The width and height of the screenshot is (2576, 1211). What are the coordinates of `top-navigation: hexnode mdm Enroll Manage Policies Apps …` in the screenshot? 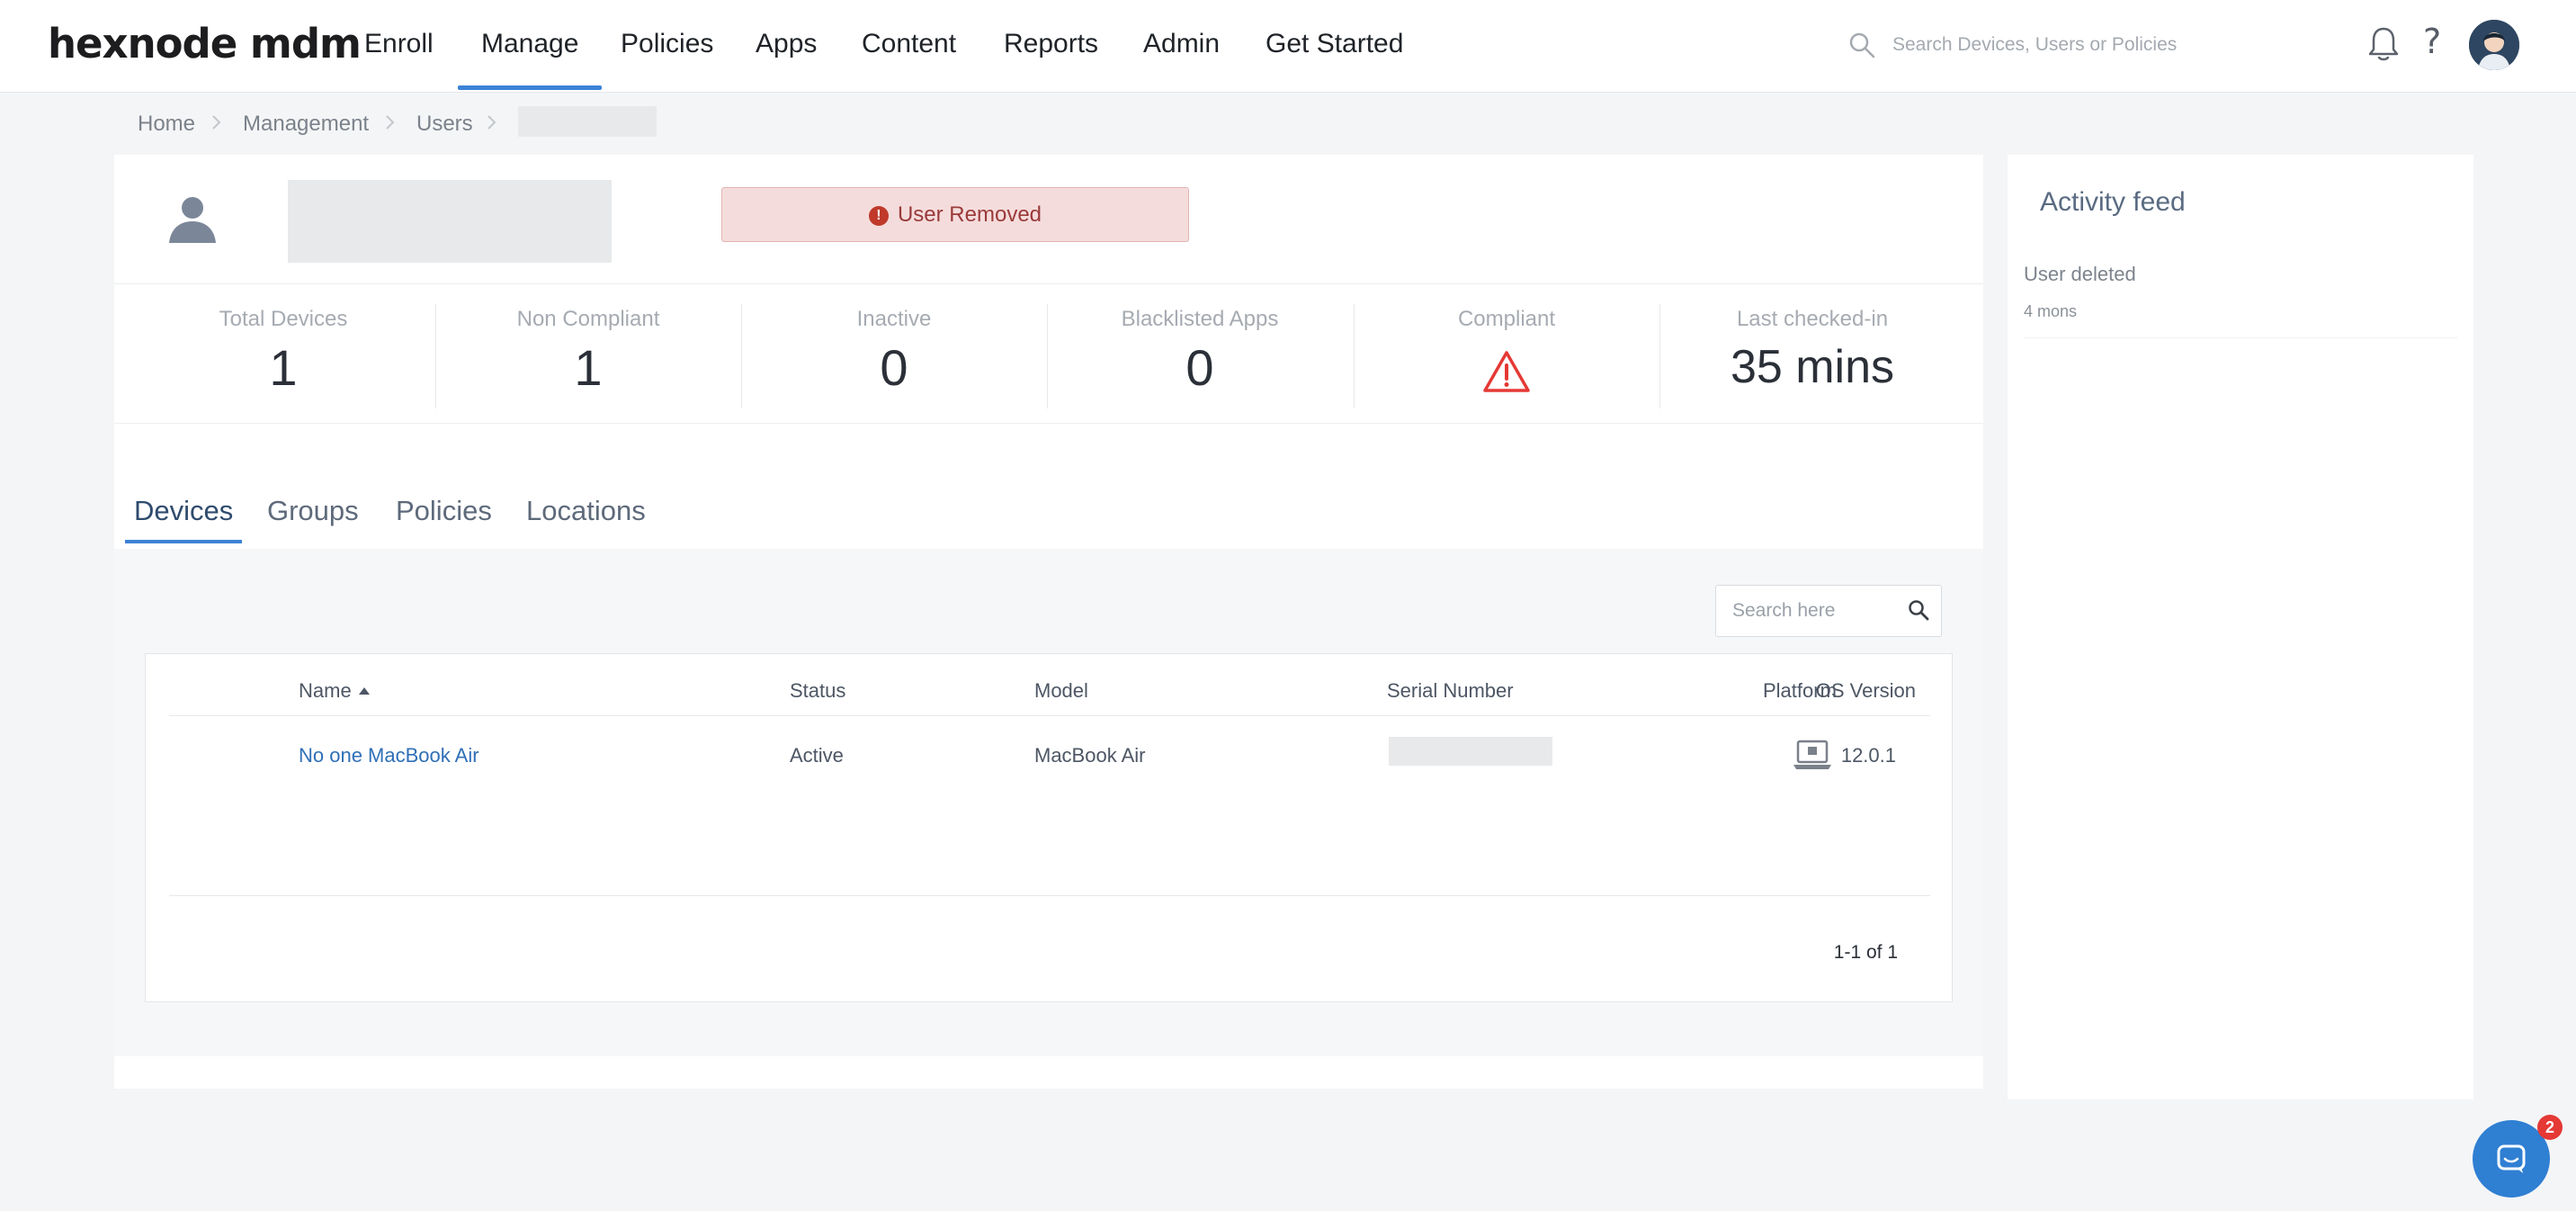 It's located at (1288, 46).